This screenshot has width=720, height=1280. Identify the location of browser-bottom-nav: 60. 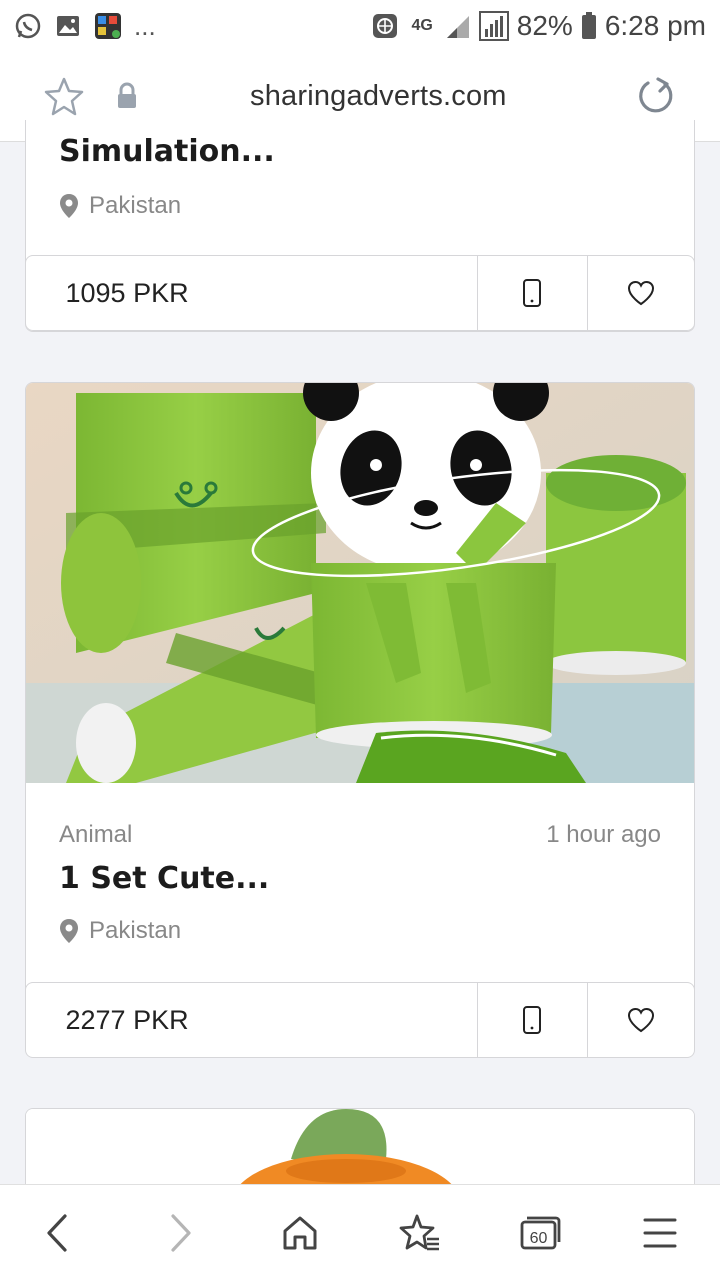
(360, 1232).